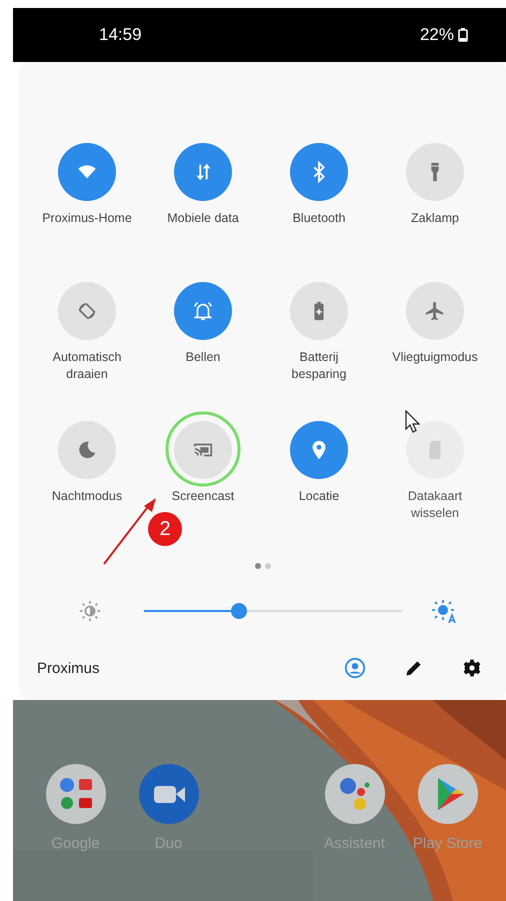  Describe the element at coordinates (472, 668) in the screenshot. I see `settings-icon` at that location.